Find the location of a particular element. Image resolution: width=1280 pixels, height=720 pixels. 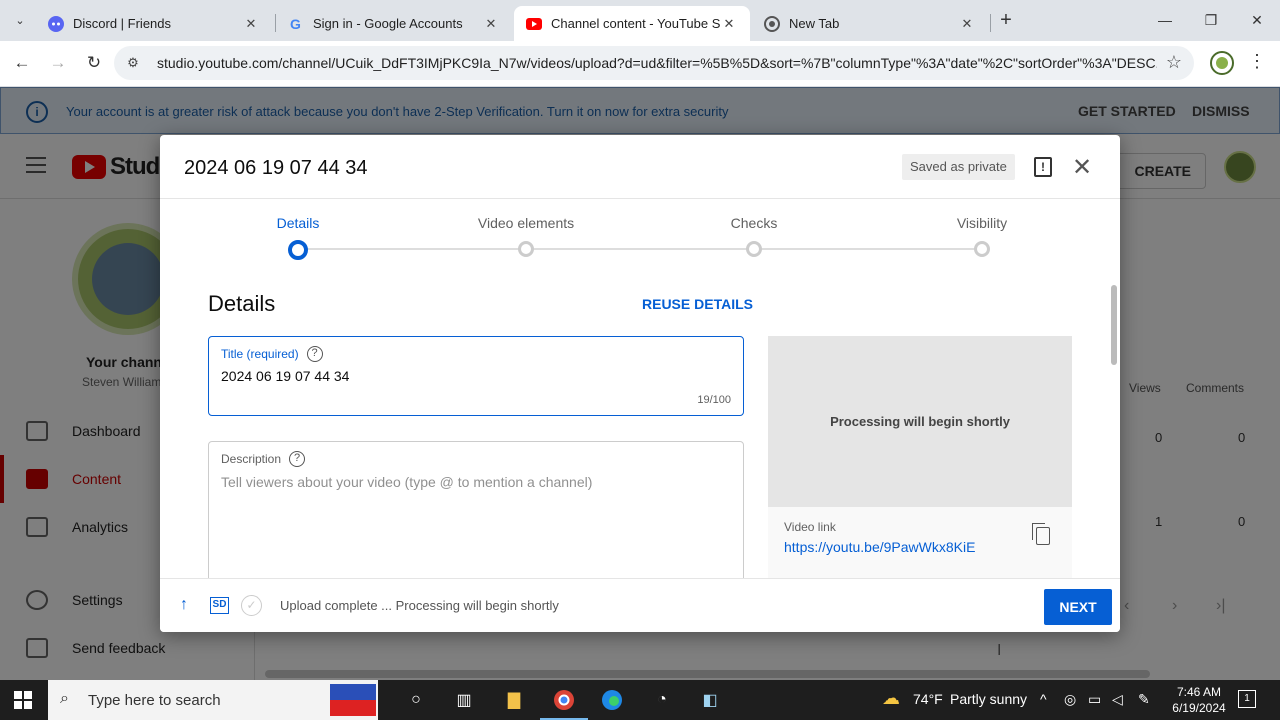

notification-center-icon: 1 is located at coordinates (1247, 699).